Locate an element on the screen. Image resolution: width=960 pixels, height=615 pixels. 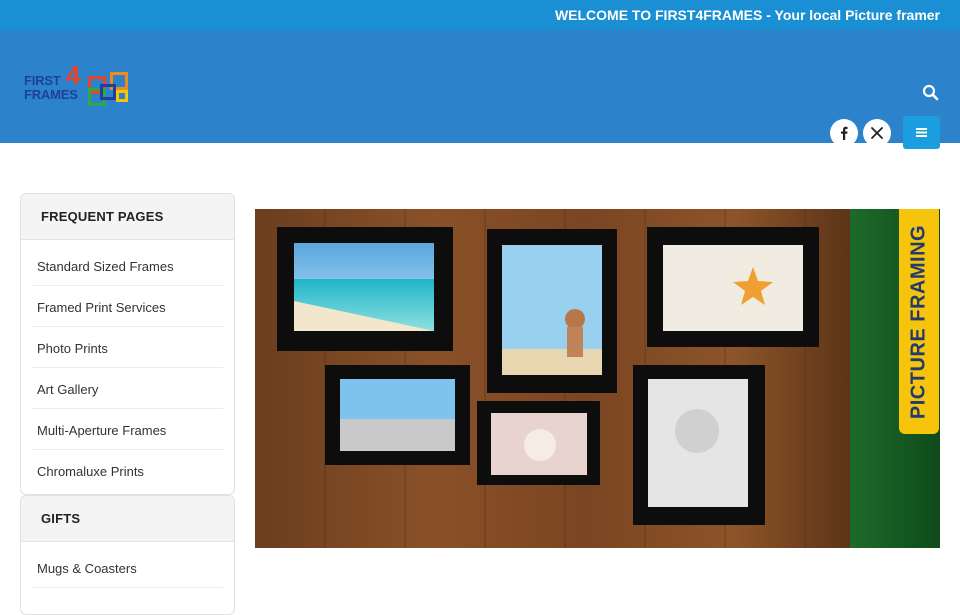
gifts-title: GIFTS is located at coordinates (127, 519).